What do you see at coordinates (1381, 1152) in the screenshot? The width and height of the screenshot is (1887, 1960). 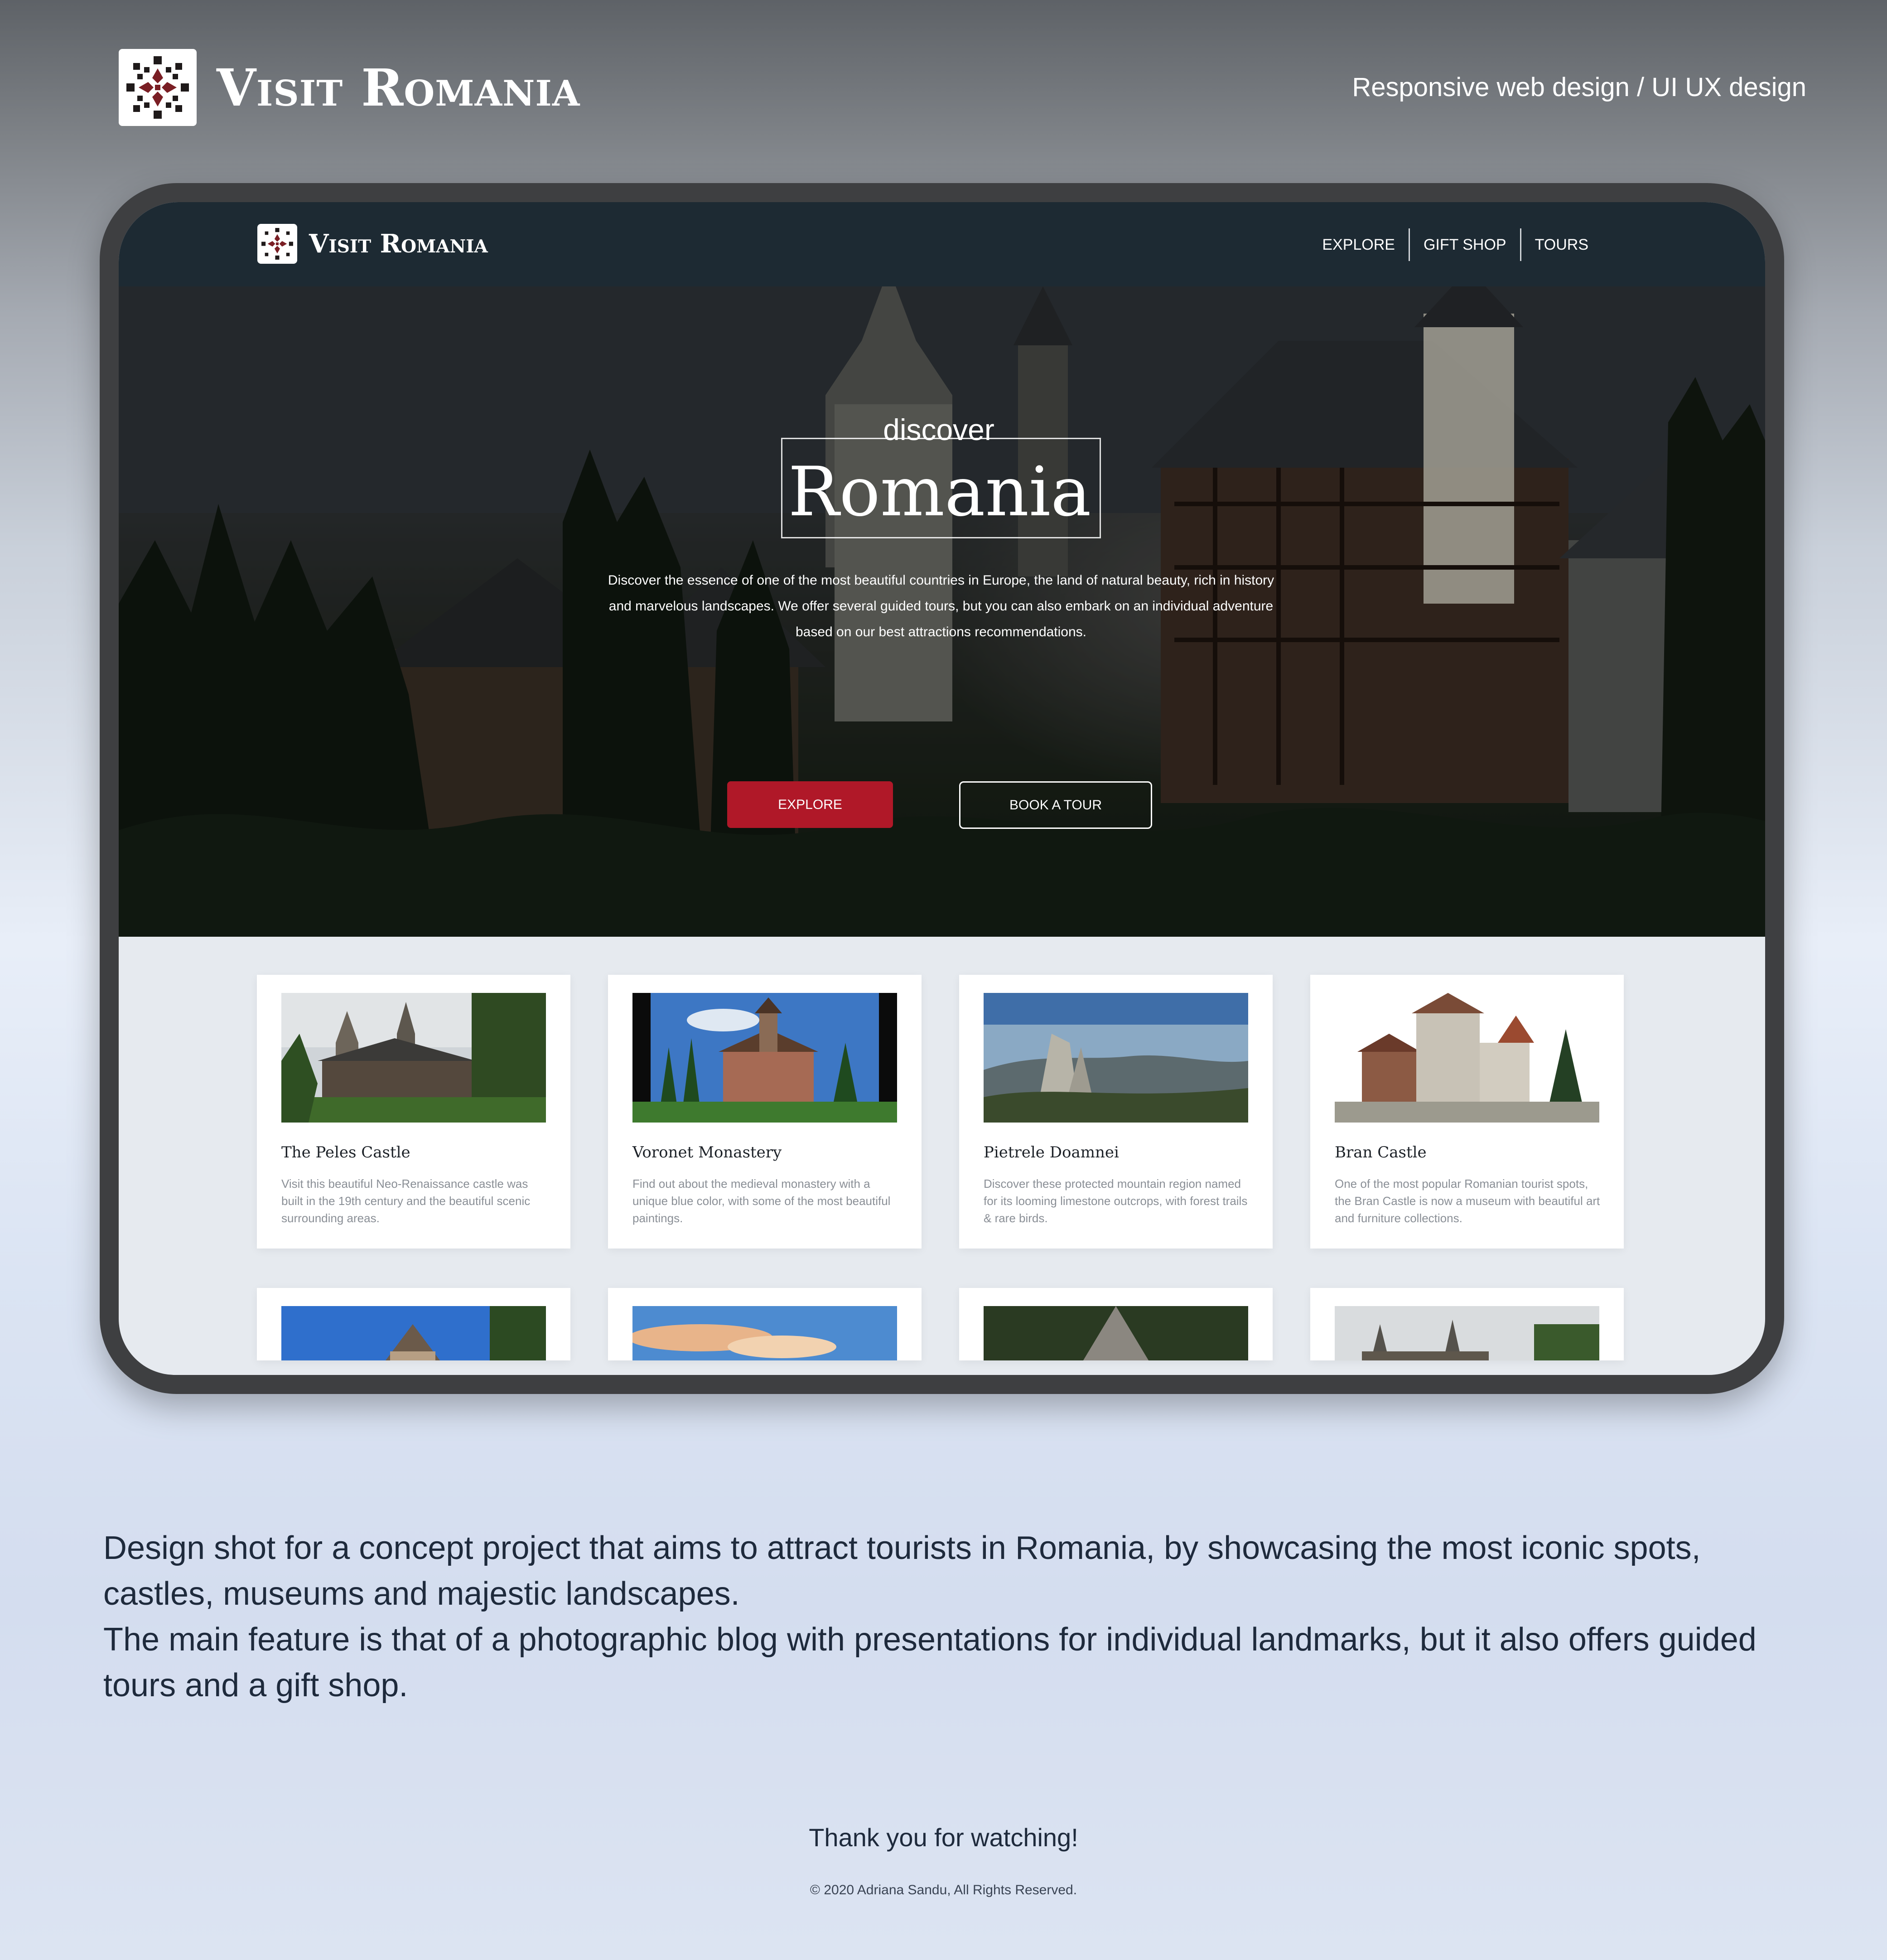 I see `card-title: Bran Castle` at bounding box center [1381, 1152].